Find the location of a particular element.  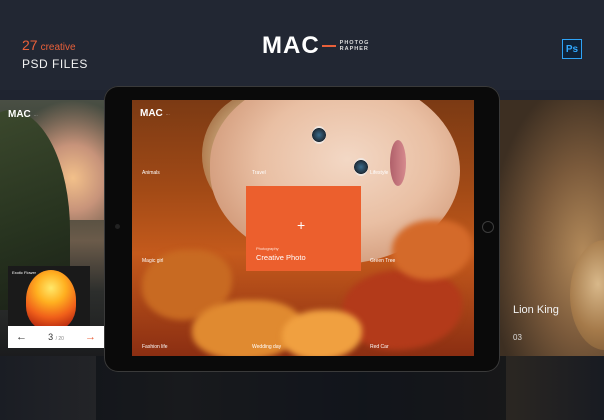

card-subtitle: Photography is located at coordinates (267, 248).